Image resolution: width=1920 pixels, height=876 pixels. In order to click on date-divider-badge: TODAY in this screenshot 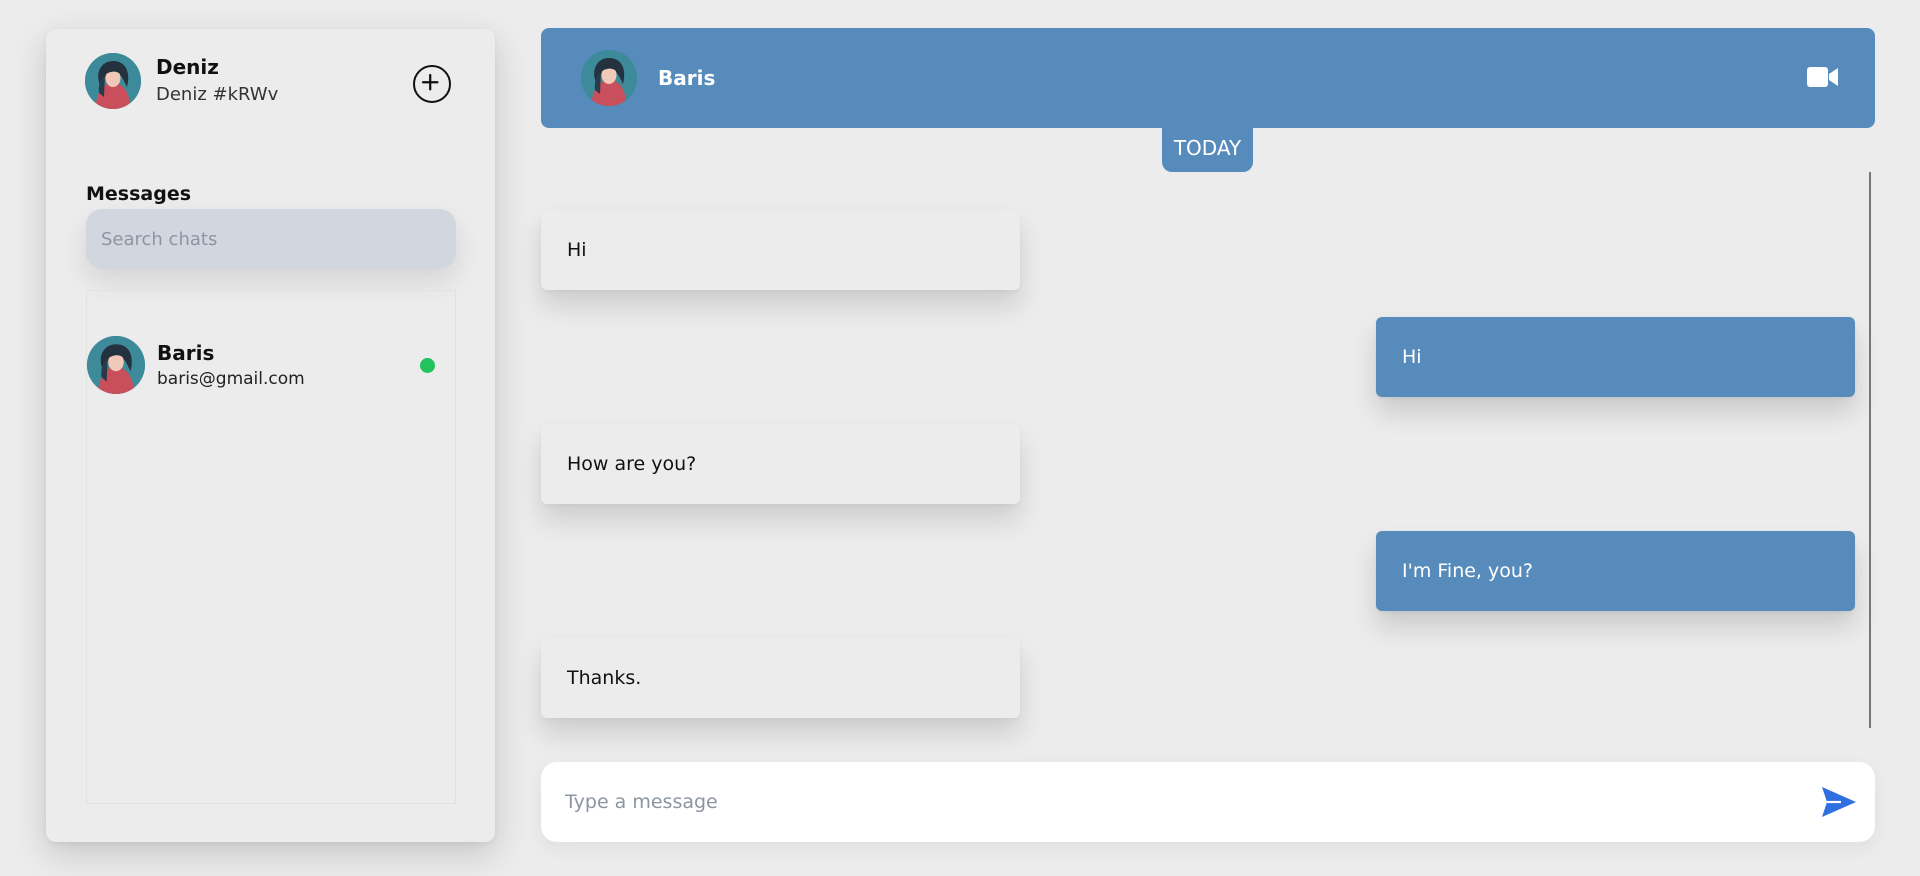, I will do `click(1207, 149)`.